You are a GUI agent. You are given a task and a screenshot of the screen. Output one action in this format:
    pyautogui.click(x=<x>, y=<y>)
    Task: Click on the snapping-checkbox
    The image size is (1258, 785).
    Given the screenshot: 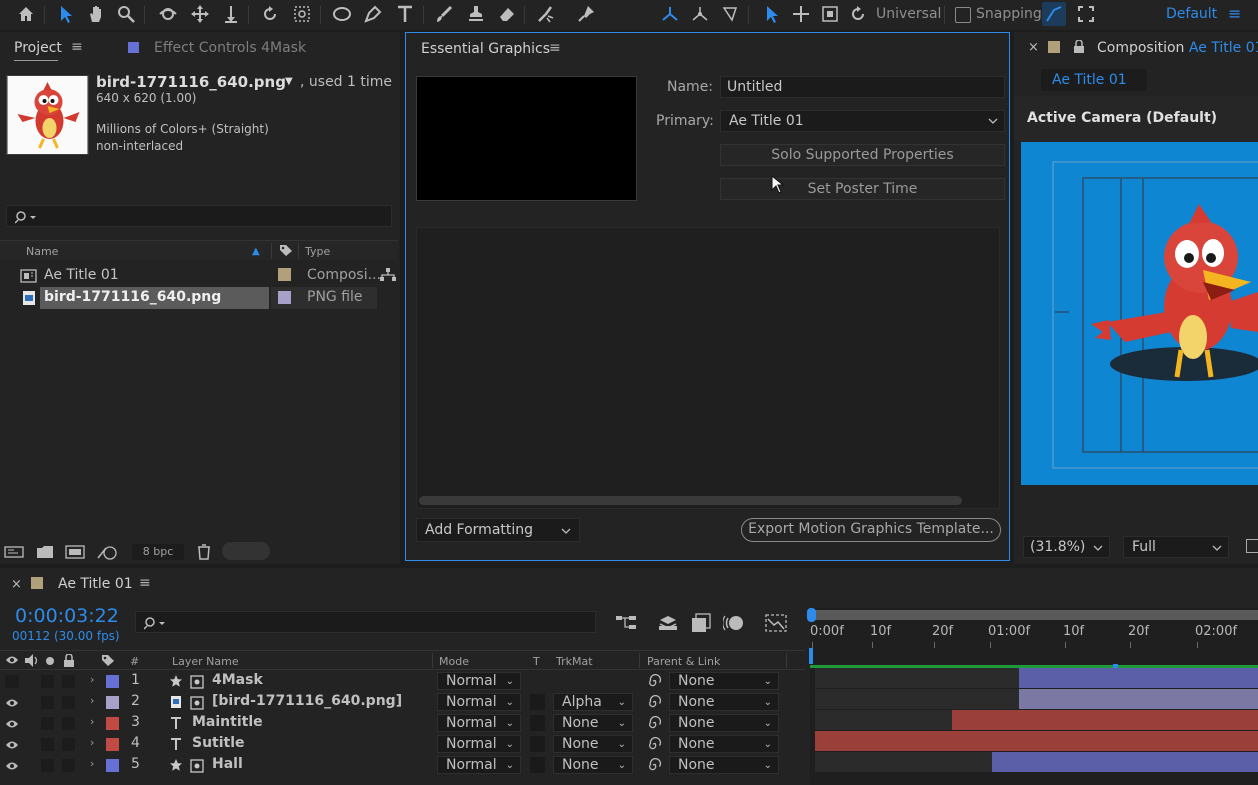 What is the action you would take?
    pyautogui.click(x=963, y=15)
    